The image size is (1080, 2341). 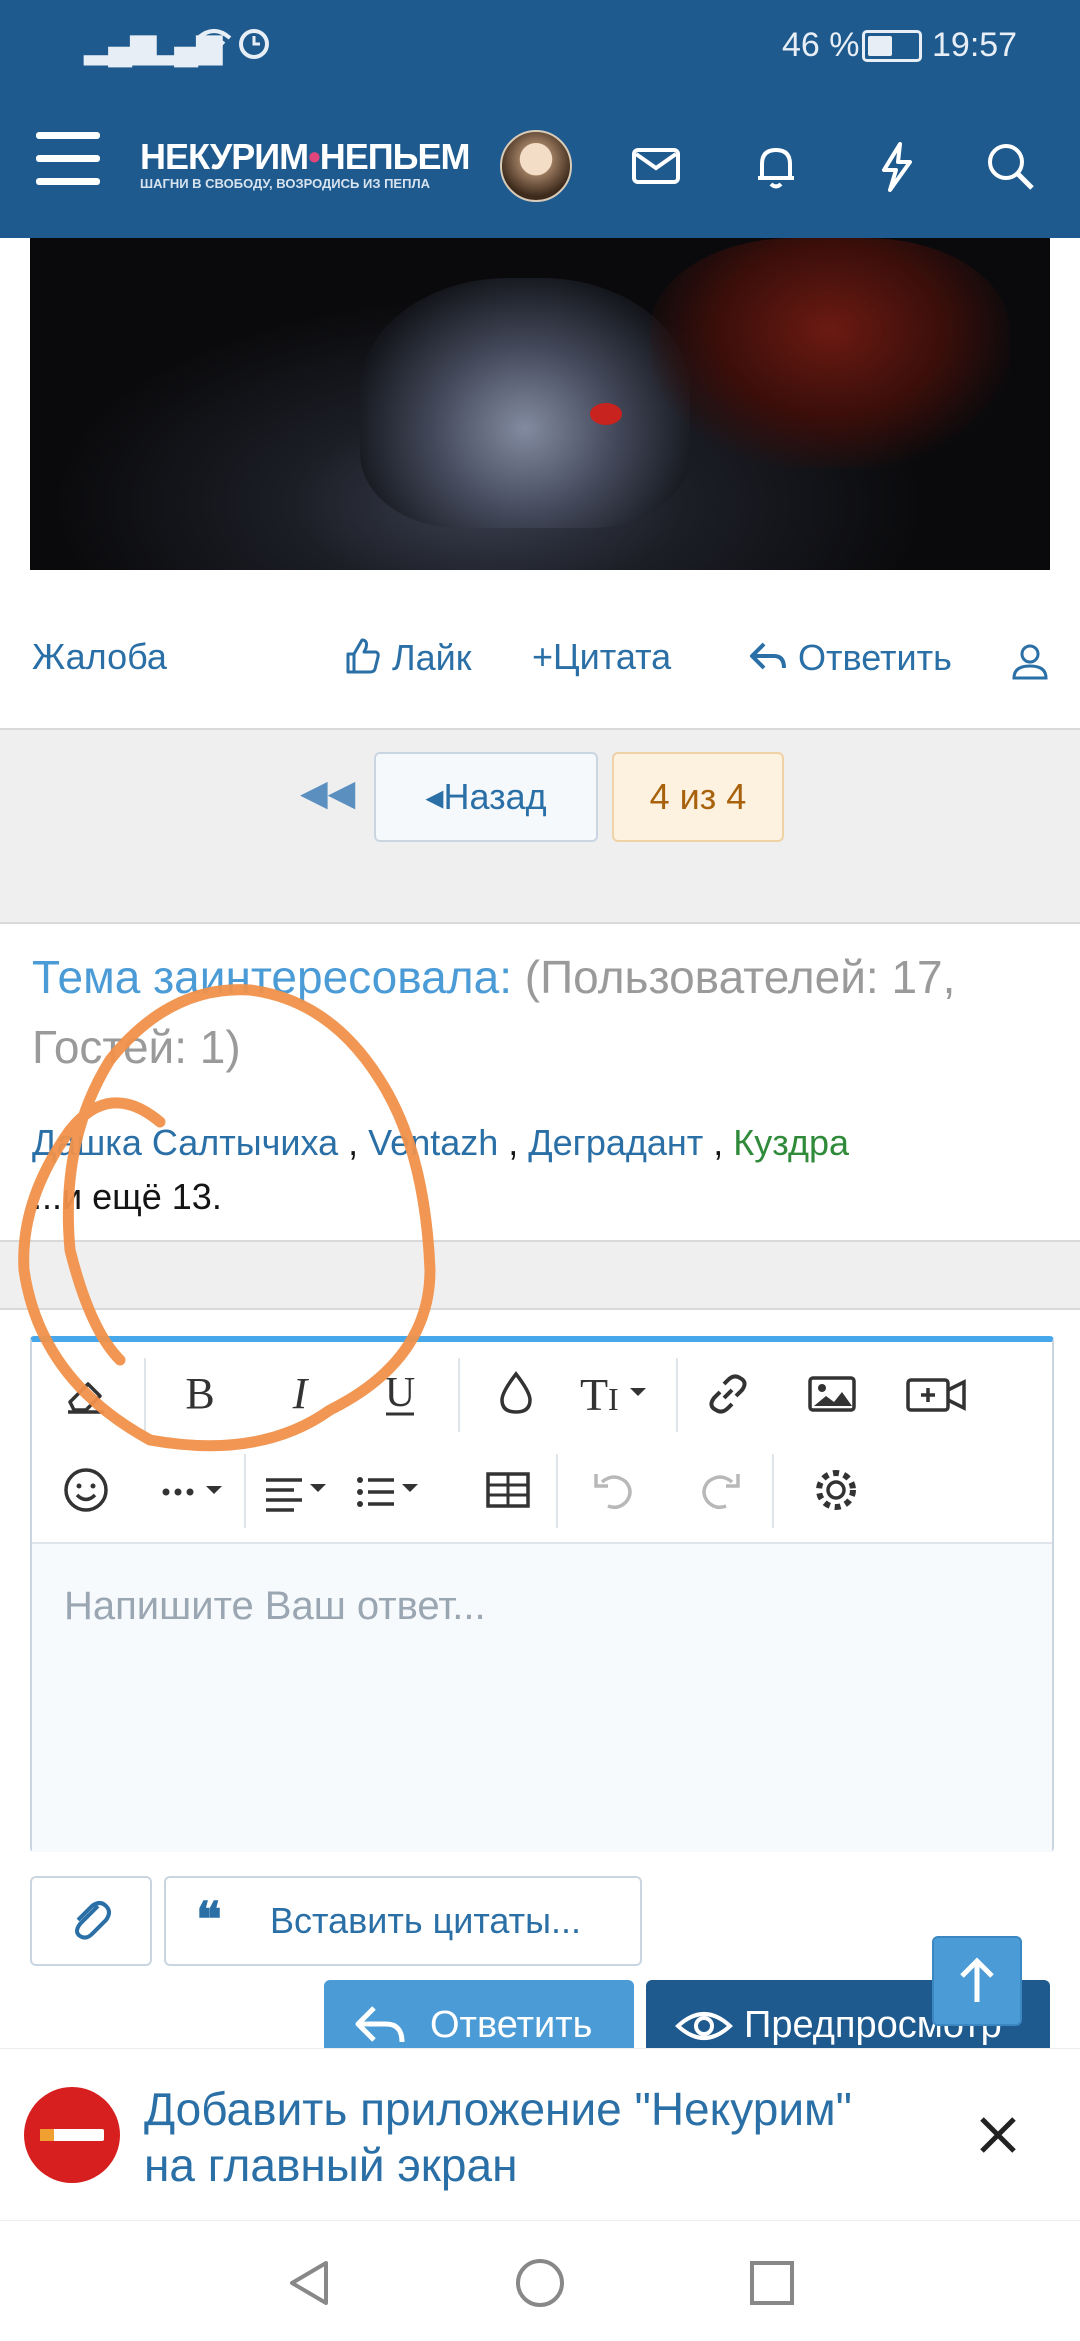 What do you see at coordinates (331, 2165) in the screenshot?
I see `banner-line-2: на главный экран` at bounding box center [331, 2165].